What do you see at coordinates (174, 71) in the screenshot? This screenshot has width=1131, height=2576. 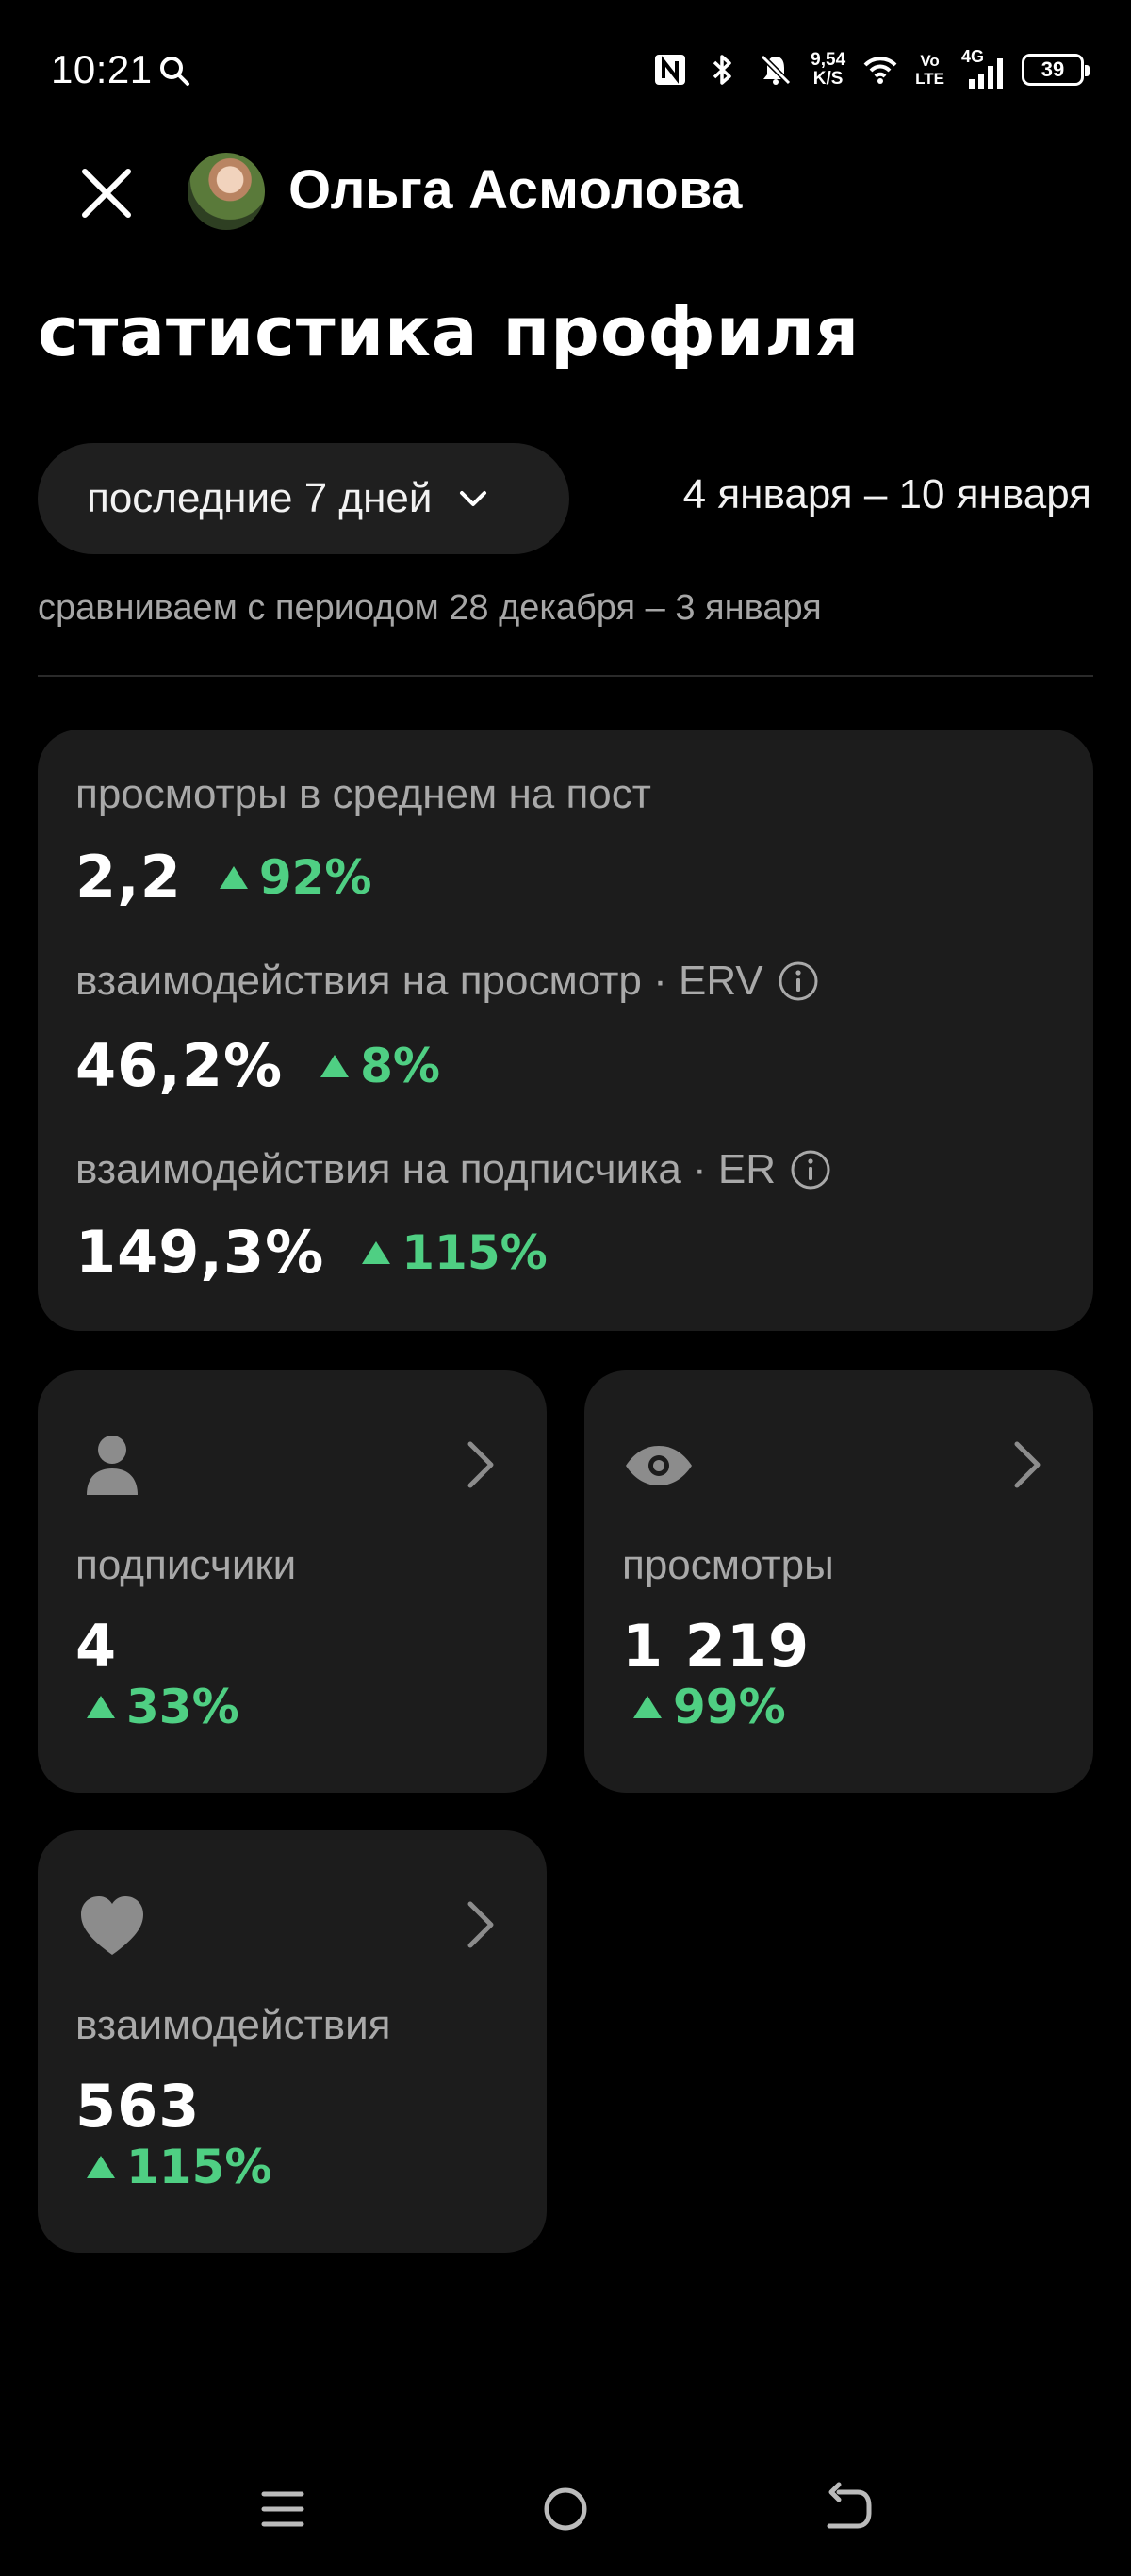 I see `search-icon` at bounding box center [174, 71].